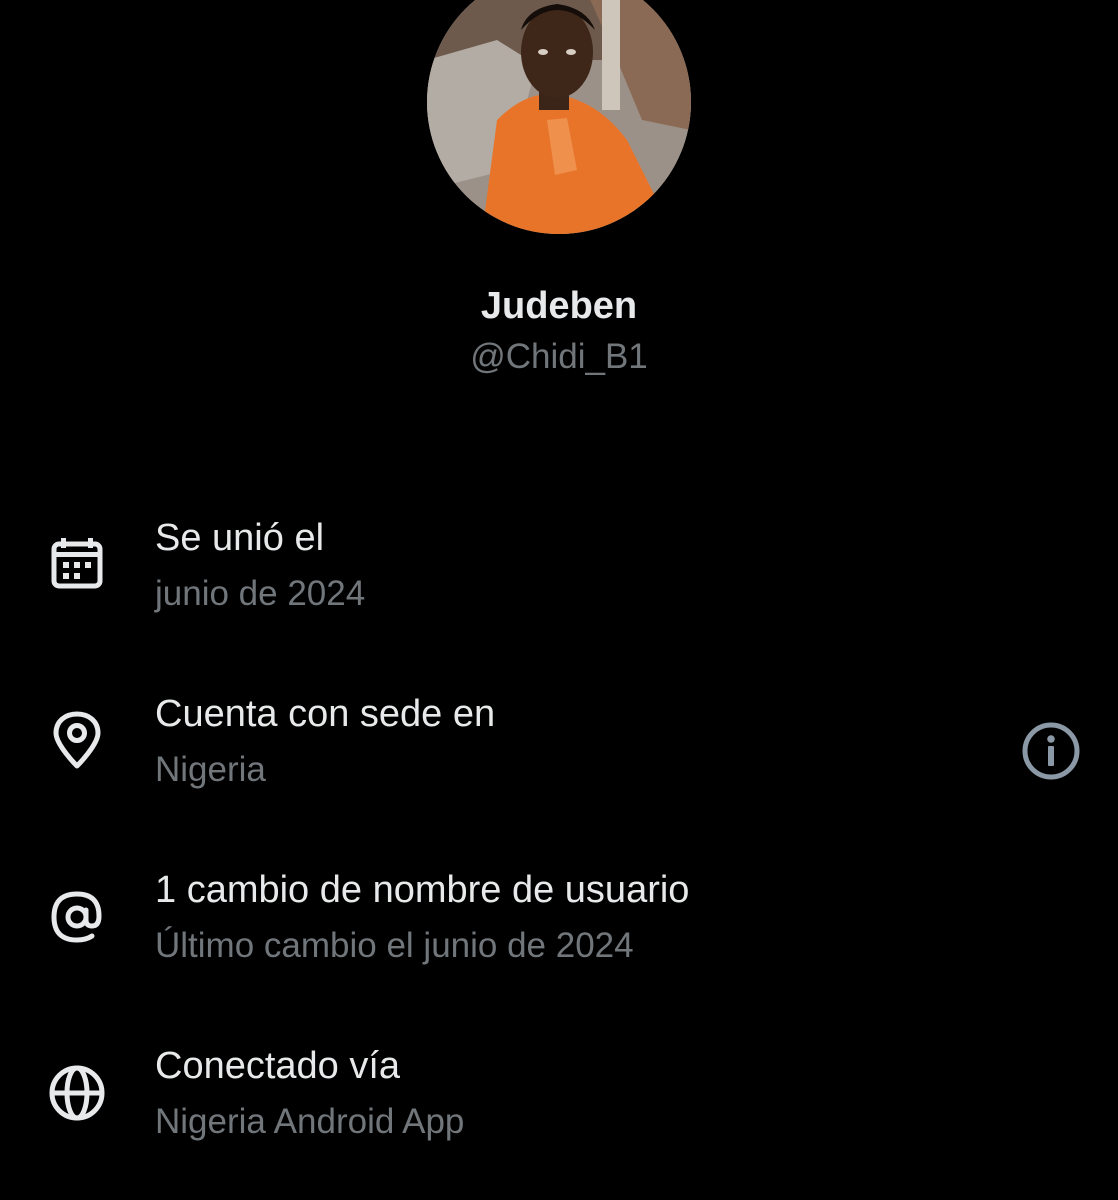  I want to click on joined-row: Se unió el junio de 2024, so click(559, 579).